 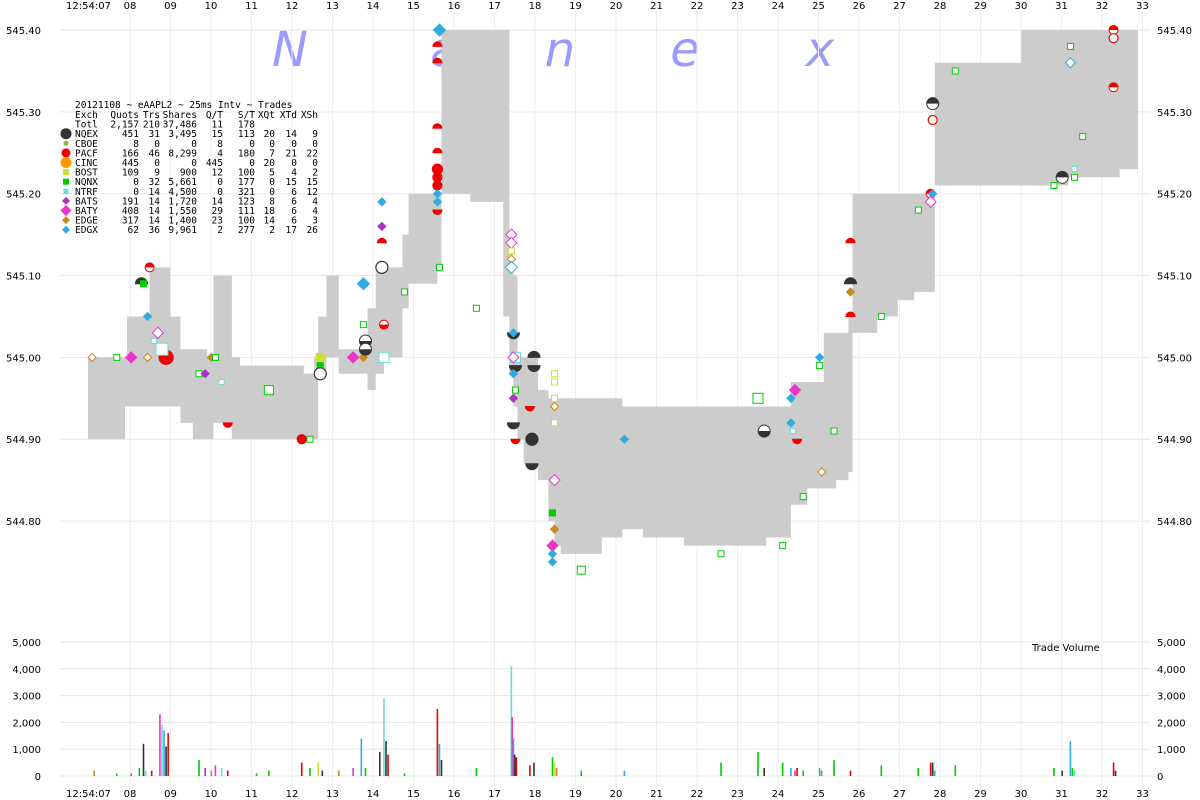 What do you see at coordinates (292, 6) in the screenshot?
I see `x-tick-label-top: 12` at bounding box center [292, 6].